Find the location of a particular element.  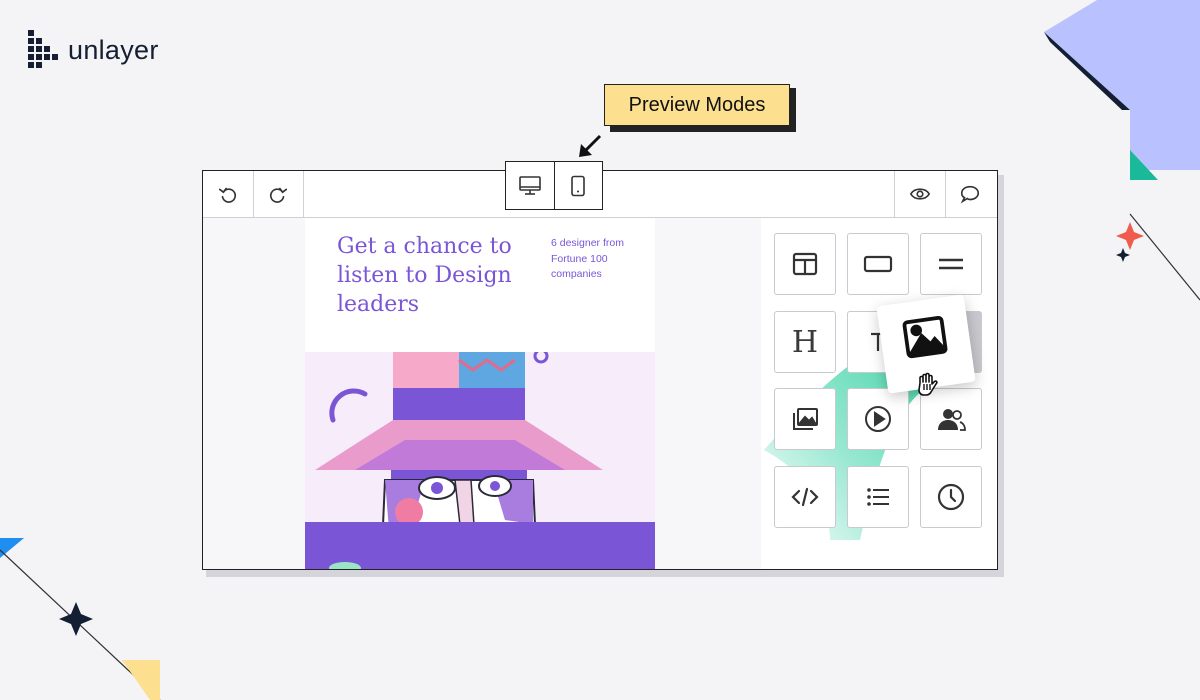

video-icon is located at coordinates (878, 419).